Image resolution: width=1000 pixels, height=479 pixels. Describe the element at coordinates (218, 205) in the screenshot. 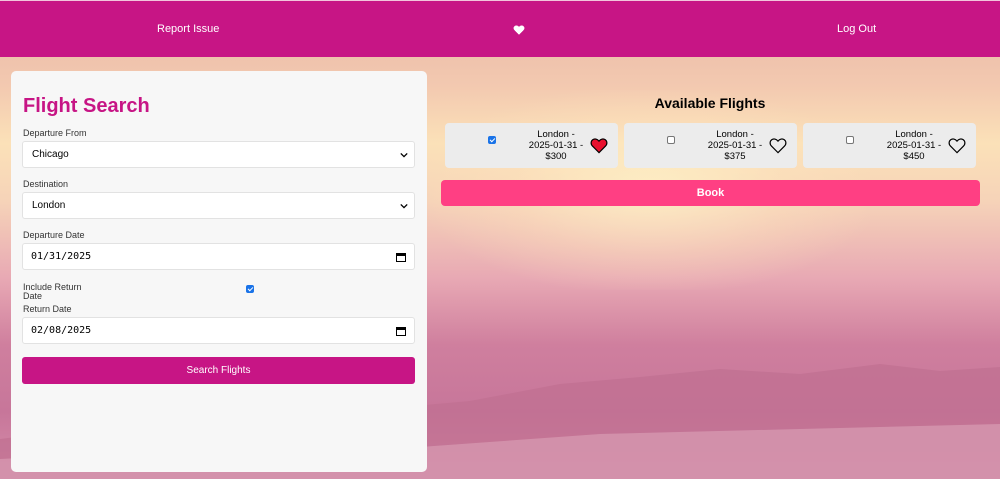

I see `destination-select: London` at that location.